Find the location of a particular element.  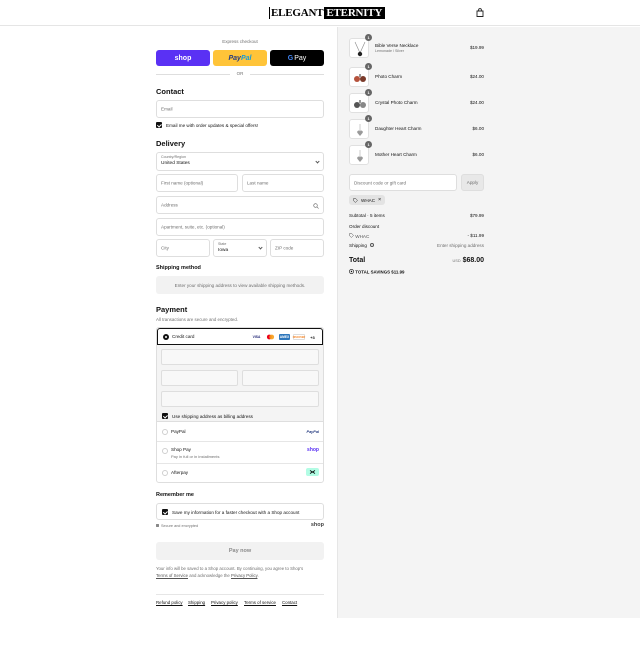

state-label: State is located at coordinates (222, 244).